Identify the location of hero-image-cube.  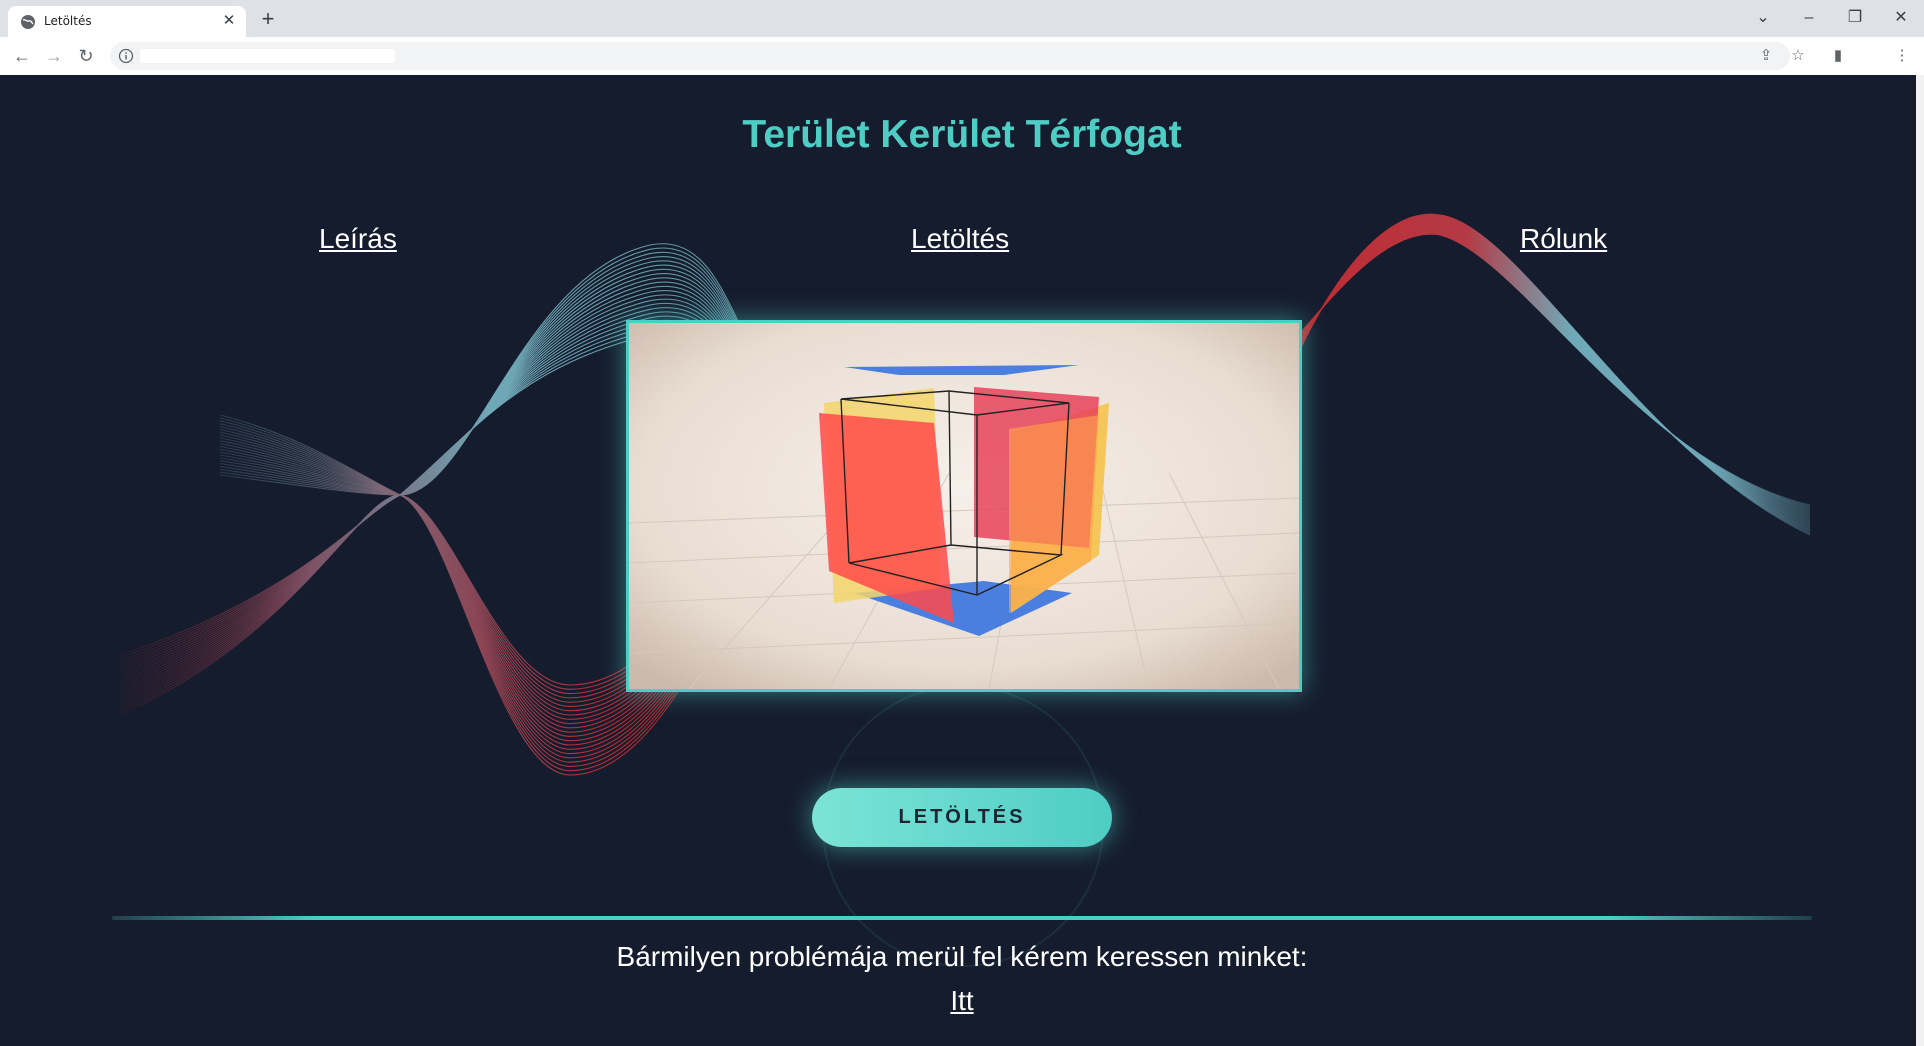
(964, 506).